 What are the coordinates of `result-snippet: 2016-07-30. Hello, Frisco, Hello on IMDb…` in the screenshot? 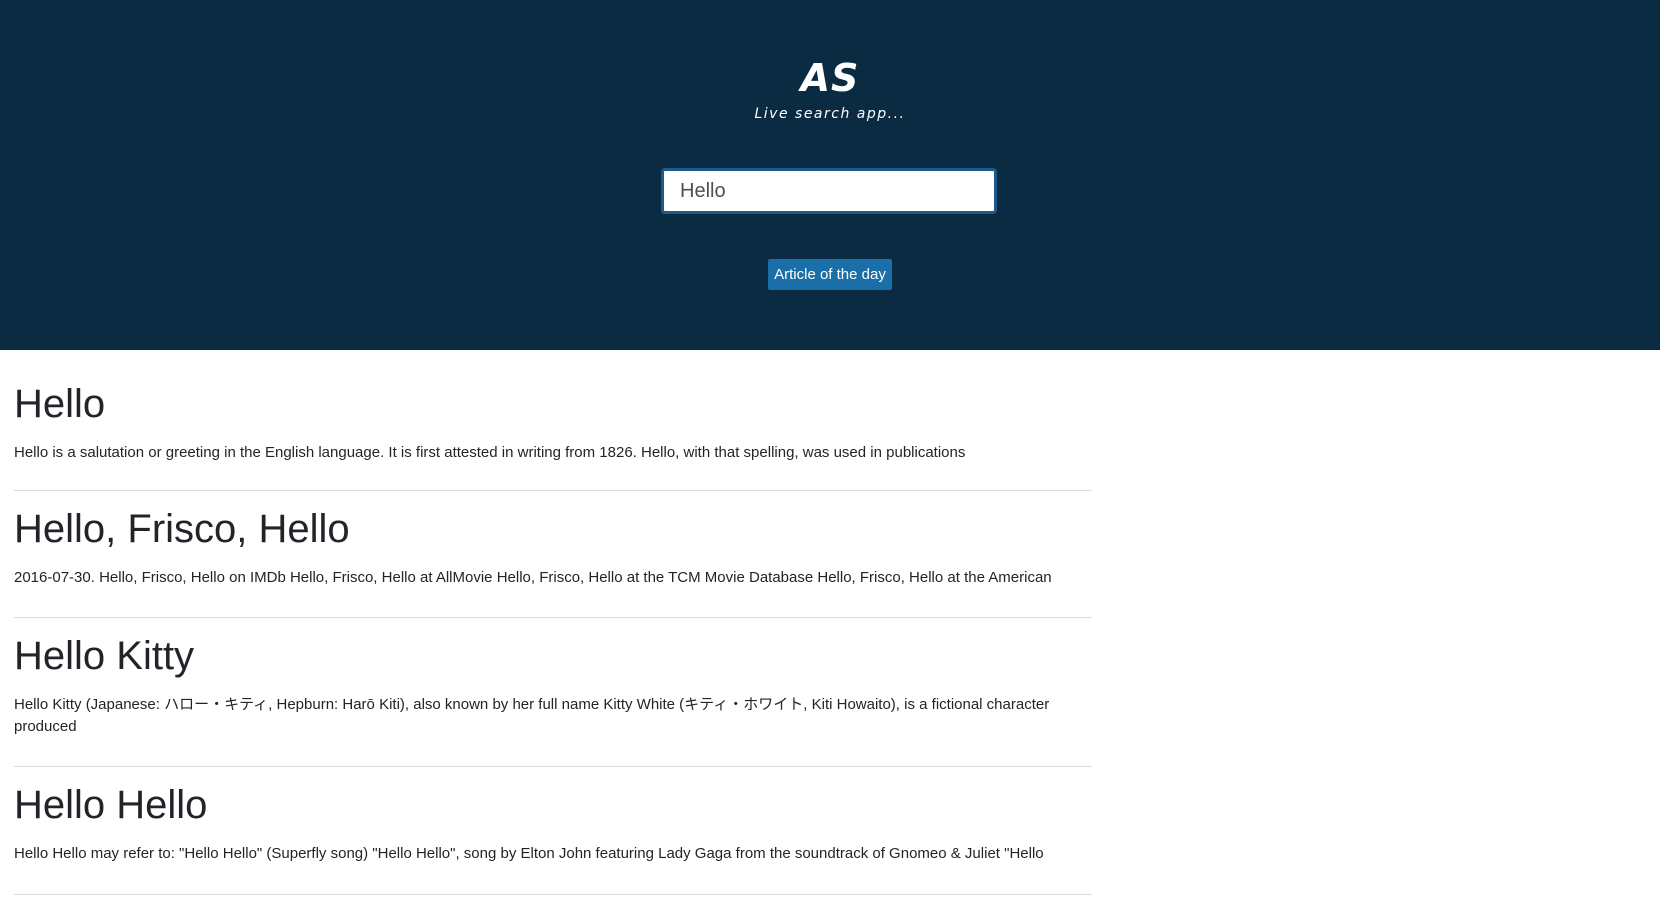 It's located at (533, 577).